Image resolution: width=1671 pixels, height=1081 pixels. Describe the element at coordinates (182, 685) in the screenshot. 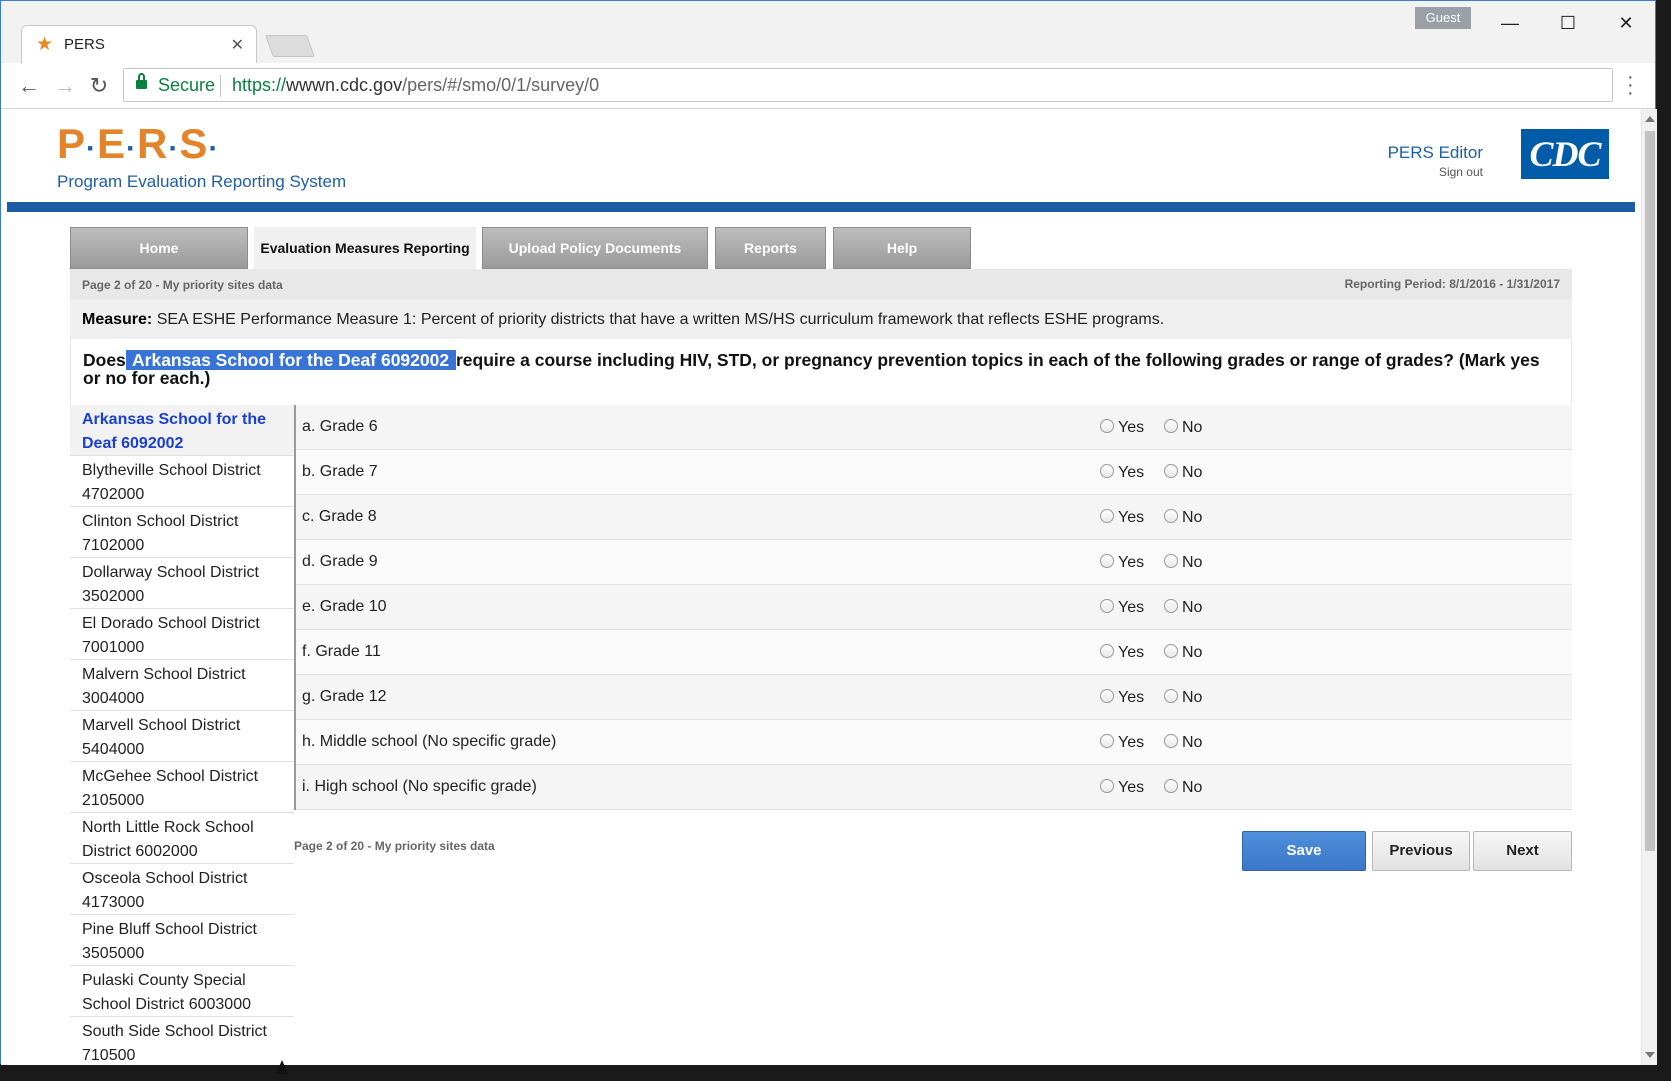

I see `site-item: Malvern School District 3004000` at that location.